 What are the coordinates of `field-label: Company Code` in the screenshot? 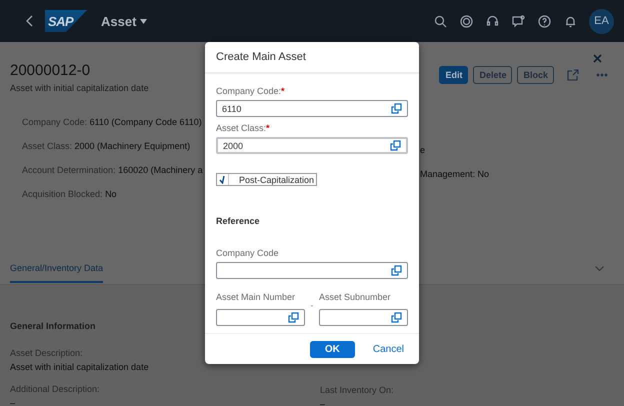 It's located at (248, 253).